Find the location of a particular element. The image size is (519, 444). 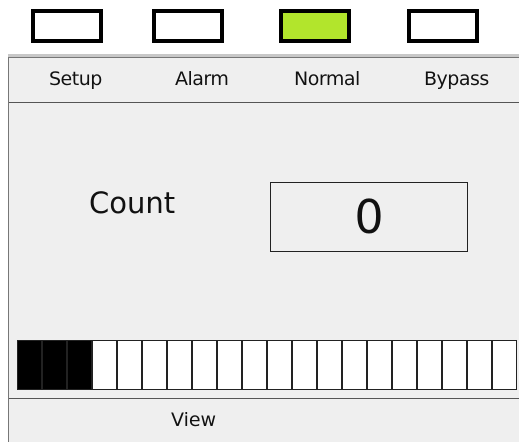

view-button: View is located at coordinates (193, 420).